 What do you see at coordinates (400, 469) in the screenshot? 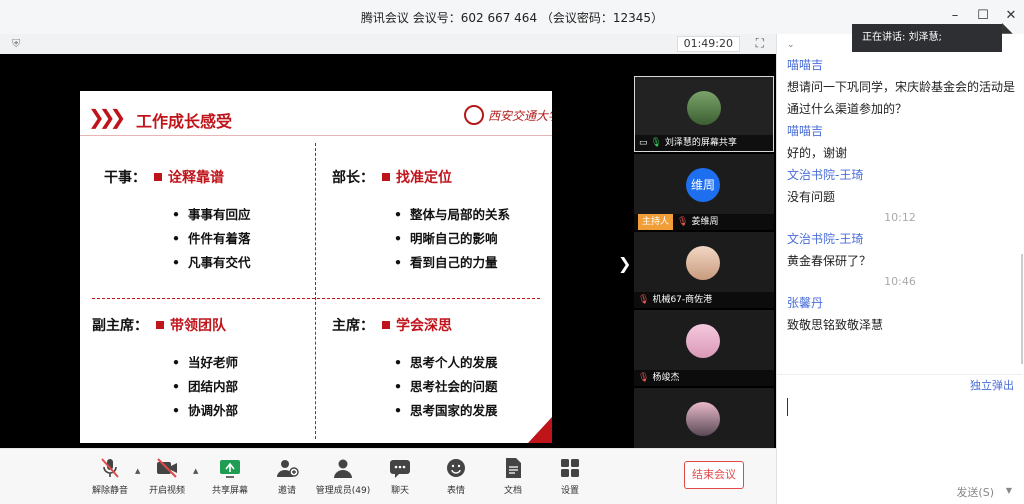
I see `chat-icon` at bounding box center [400, 469].